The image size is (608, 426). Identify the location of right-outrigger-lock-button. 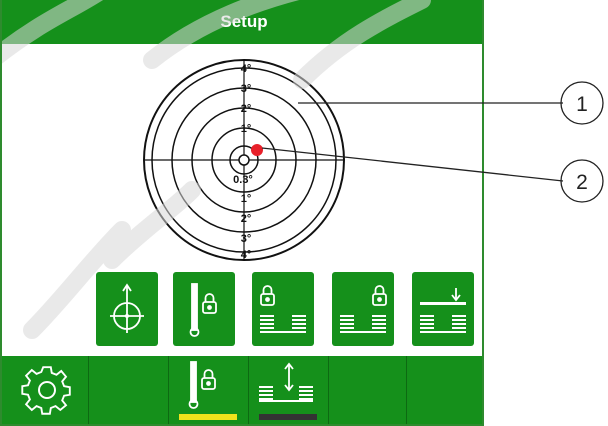
(363, 309).